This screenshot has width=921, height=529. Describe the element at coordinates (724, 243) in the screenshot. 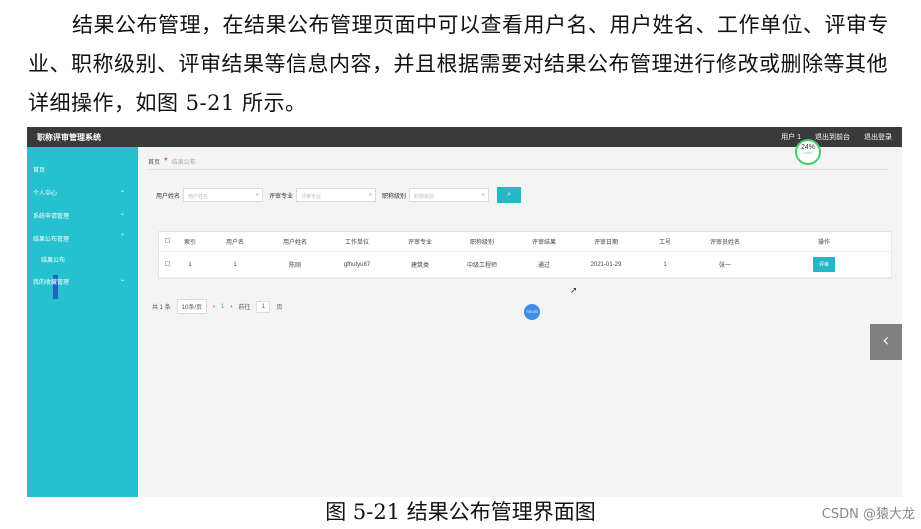

I see `column-header: 评审员姓名` at that location.